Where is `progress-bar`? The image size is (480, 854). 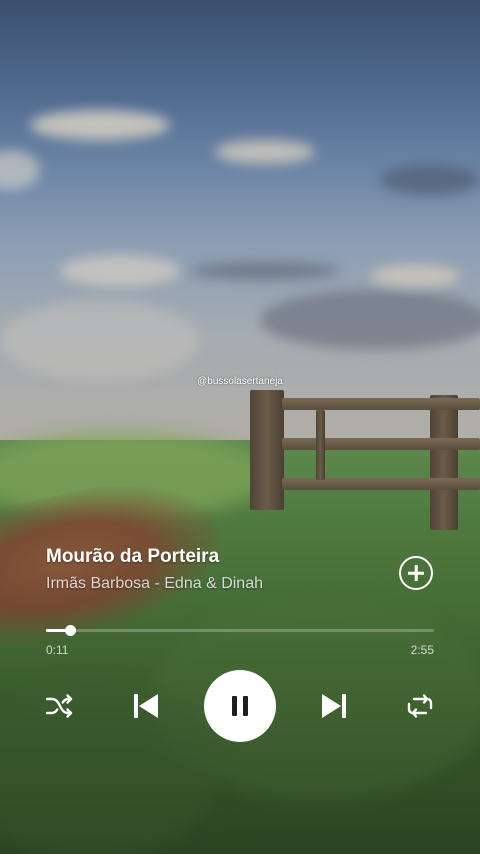 progress-bar is located at coordinates (240, 630).